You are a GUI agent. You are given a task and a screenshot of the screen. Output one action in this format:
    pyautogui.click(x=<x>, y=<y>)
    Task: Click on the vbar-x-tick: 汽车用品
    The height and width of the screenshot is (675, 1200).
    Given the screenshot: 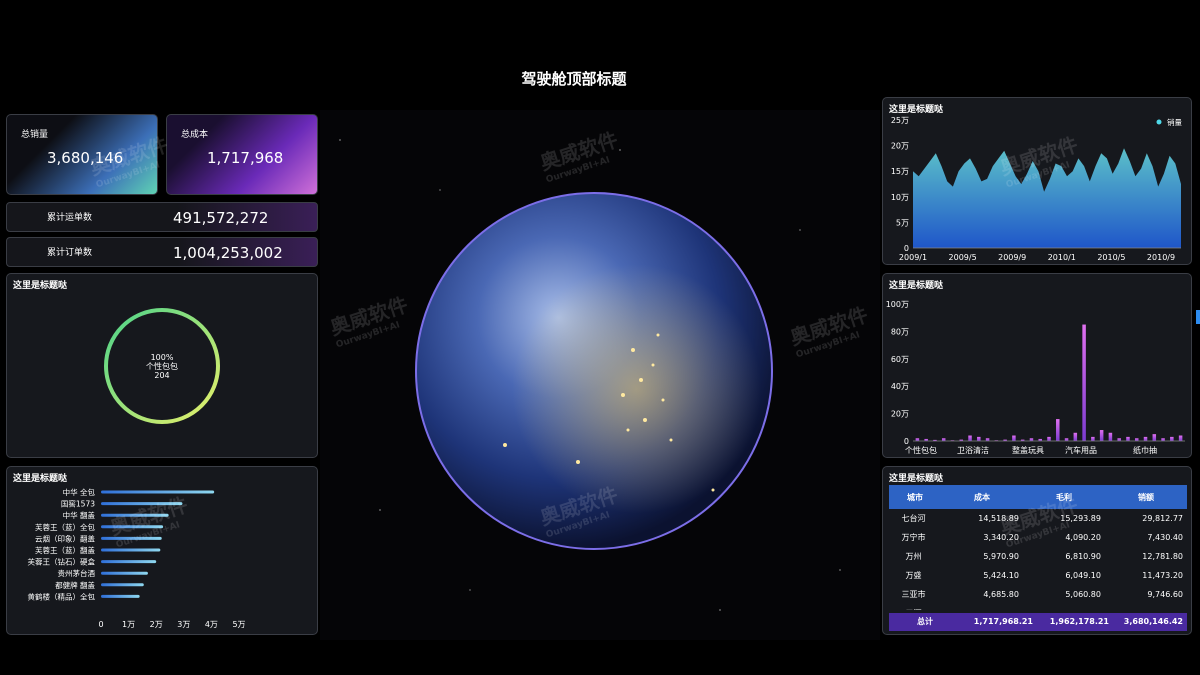 What is the action you would take?
    pyautogui.click(x=1081, y=450)
    